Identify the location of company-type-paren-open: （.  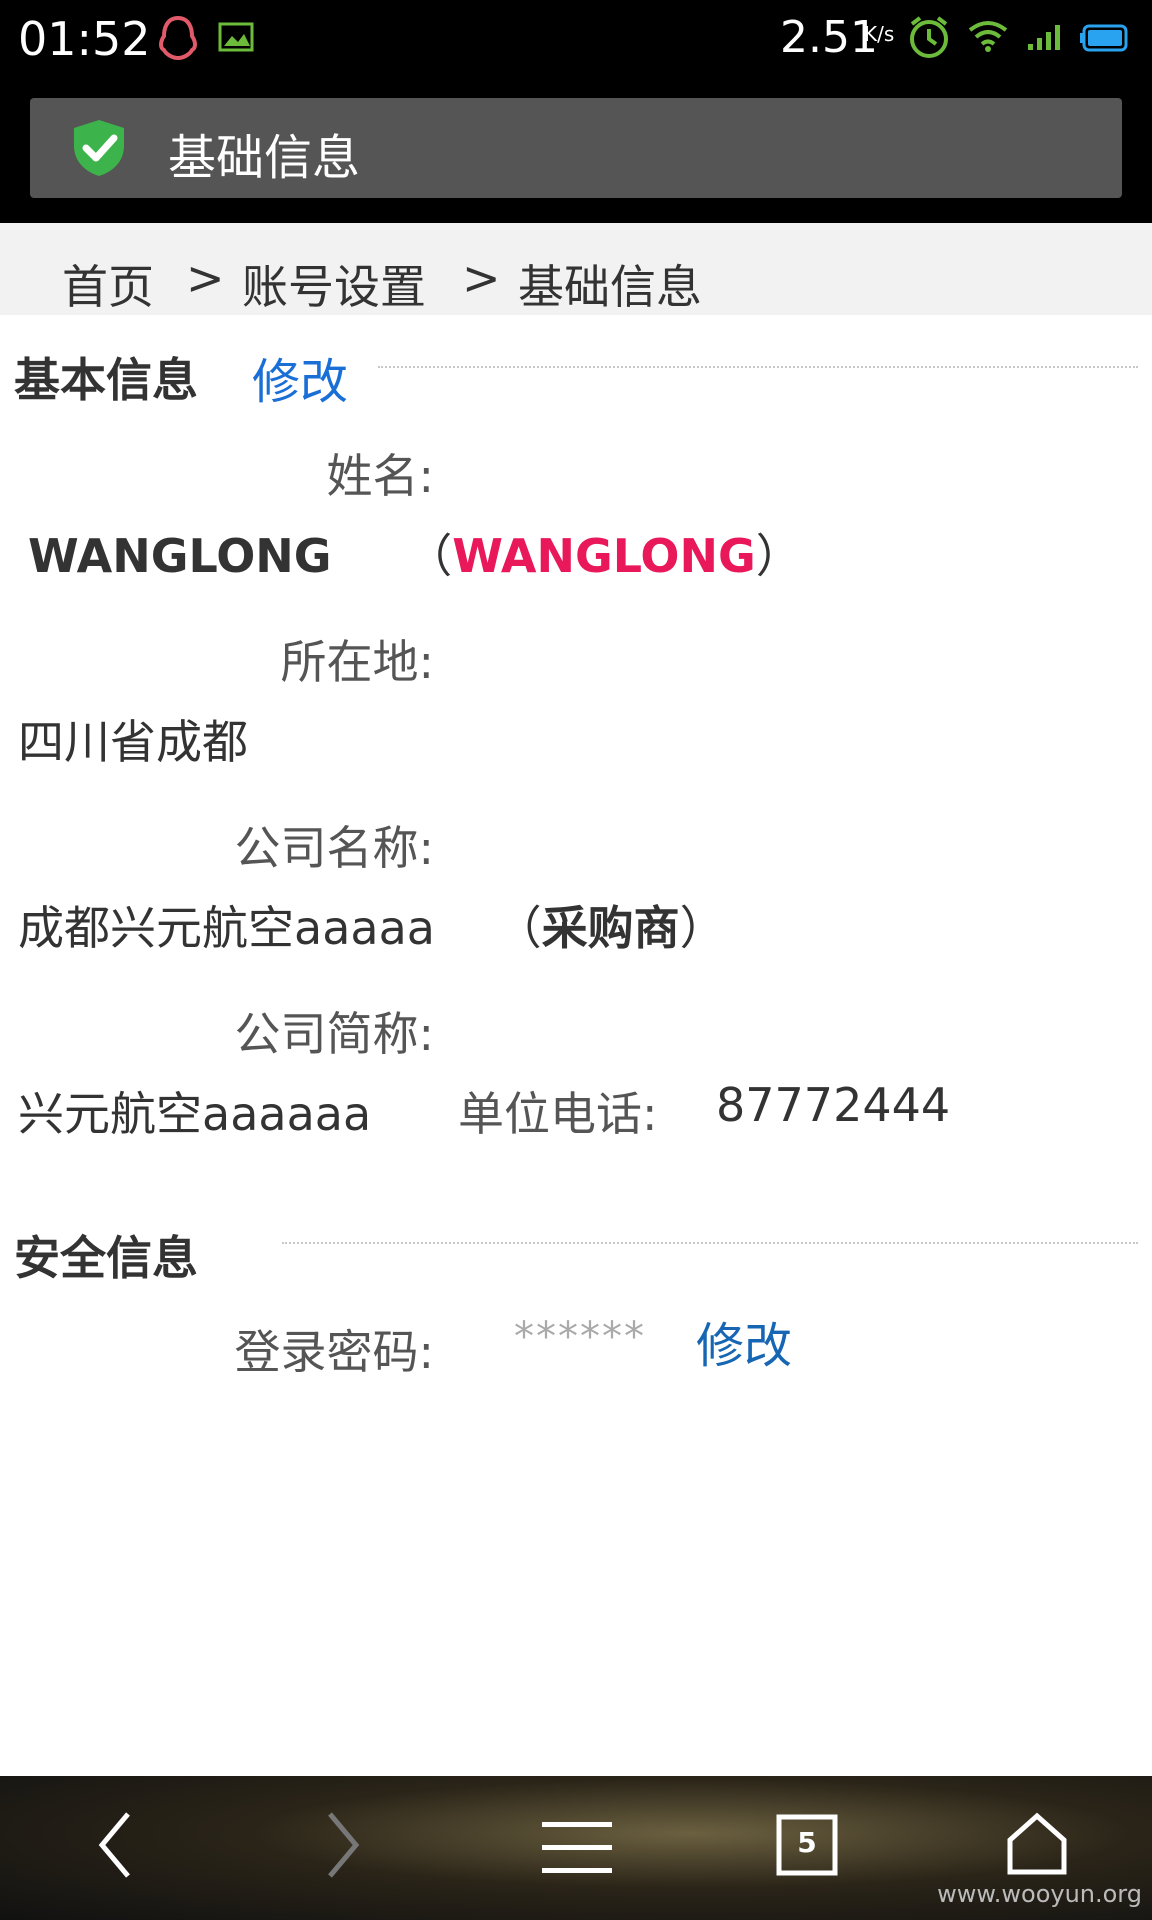
(518, 928).